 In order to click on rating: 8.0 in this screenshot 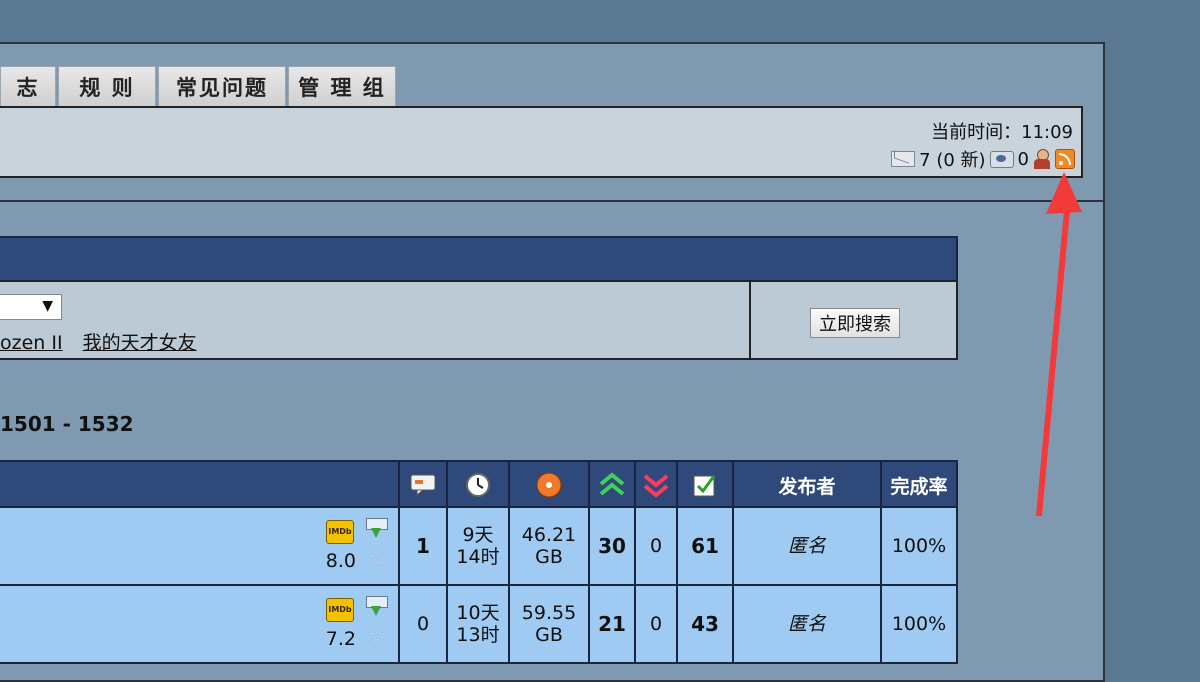, I will do `click(340, 561)`.